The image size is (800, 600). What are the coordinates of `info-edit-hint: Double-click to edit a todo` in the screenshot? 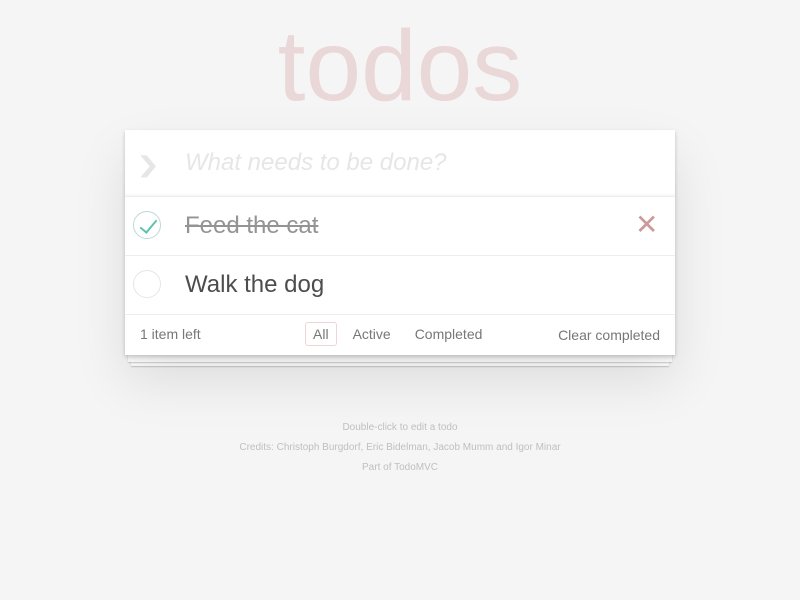 It's located at (400, 427).